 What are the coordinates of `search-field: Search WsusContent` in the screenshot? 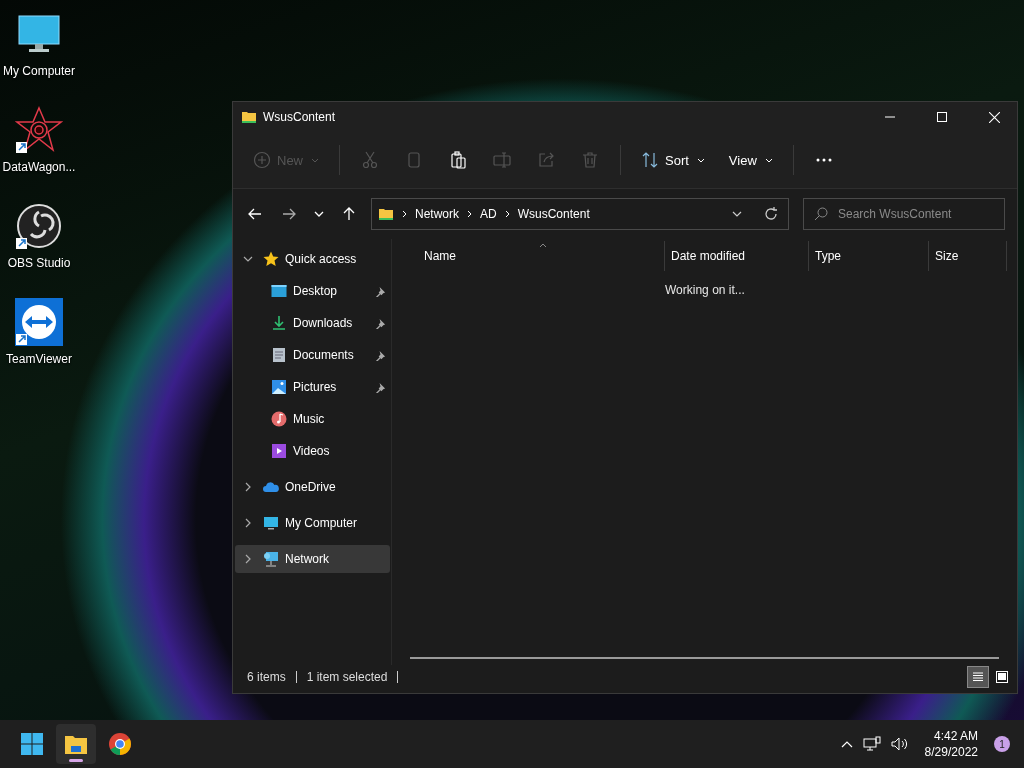 It's located at (904, 214).